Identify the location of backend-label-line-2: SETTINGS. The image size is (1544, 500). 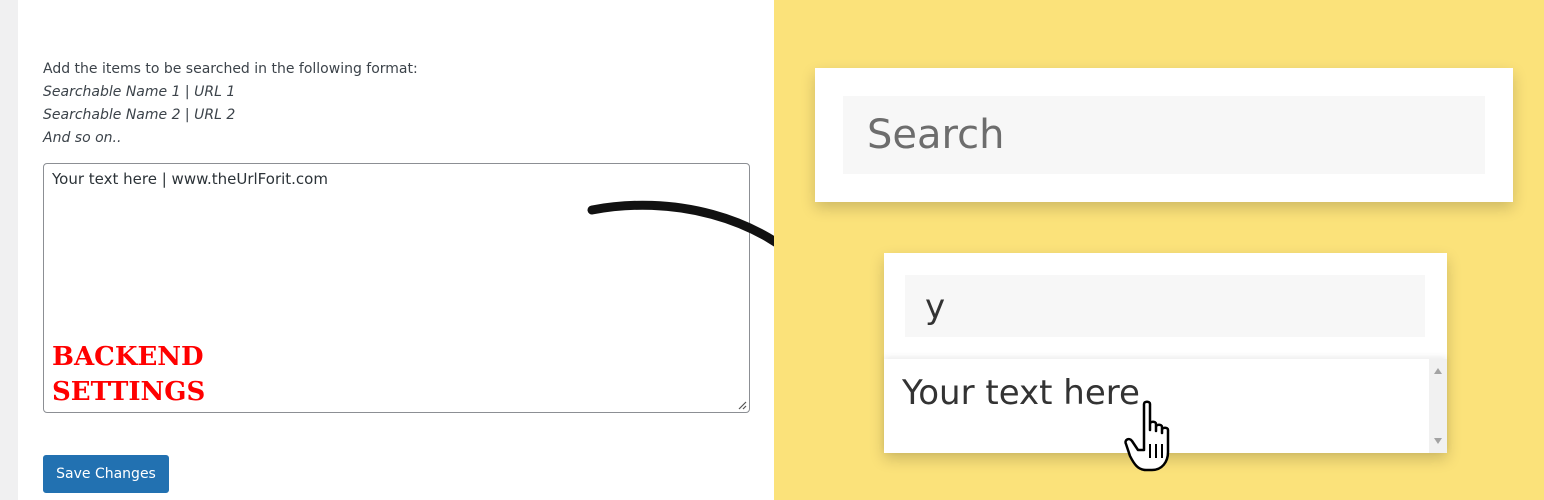
(129, 392).